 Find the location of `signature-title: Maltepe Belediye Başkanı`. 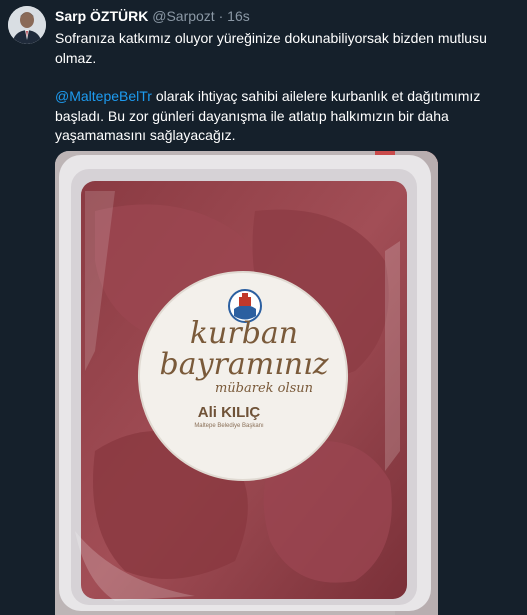

signature-title: Maltepe Belediye Başkanı is located at coordinates (229, 426).